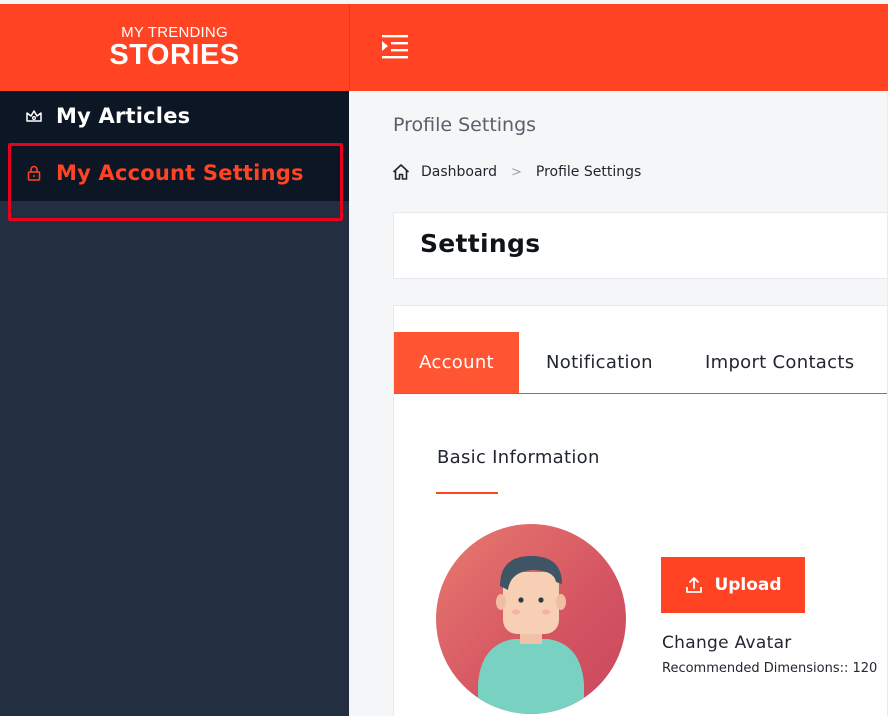 The image size is (888, 716). Describe the element at coordinates (694, 585) in the screenshot. I see `upload-icon` at that location.